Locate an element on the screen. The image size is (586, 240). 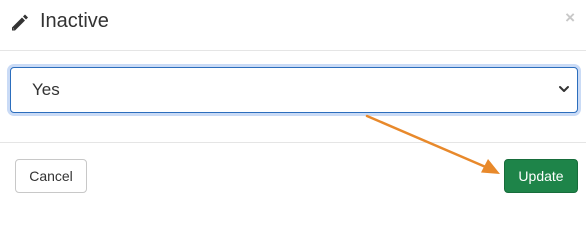
pencil-icon is located at coordinates (20, 22).